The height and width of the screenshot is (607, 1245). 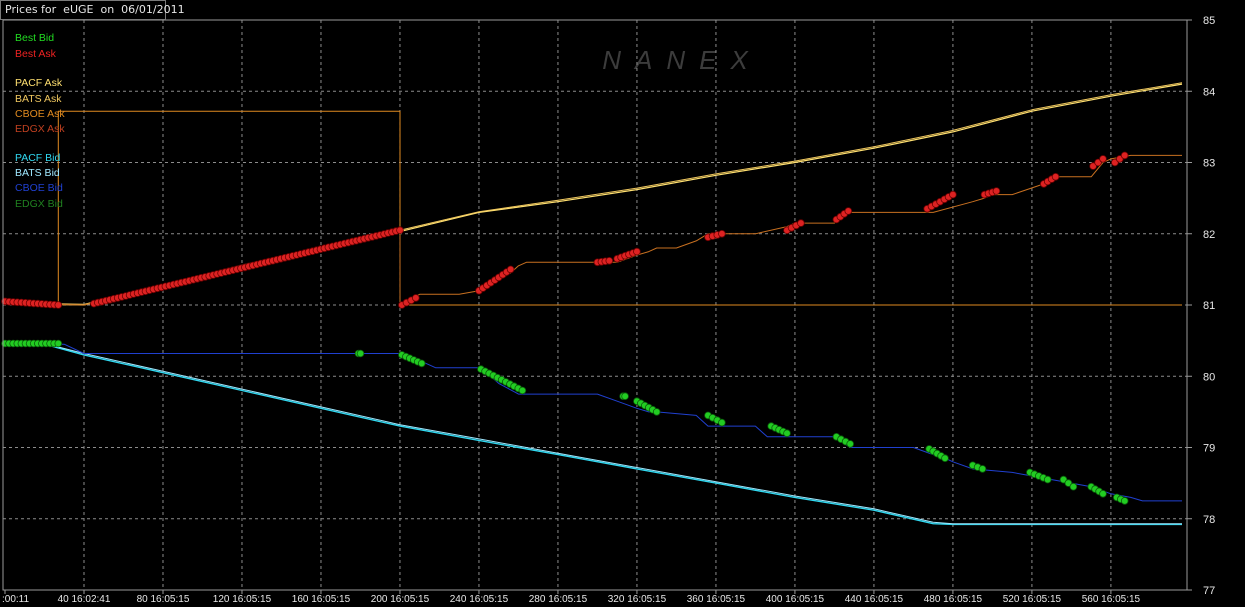 What do you see at coordinates (40, 114) in the screenshot?
I see `legend-item-cboe-ask: CBOE Ask` at bounding box center [40, 114].